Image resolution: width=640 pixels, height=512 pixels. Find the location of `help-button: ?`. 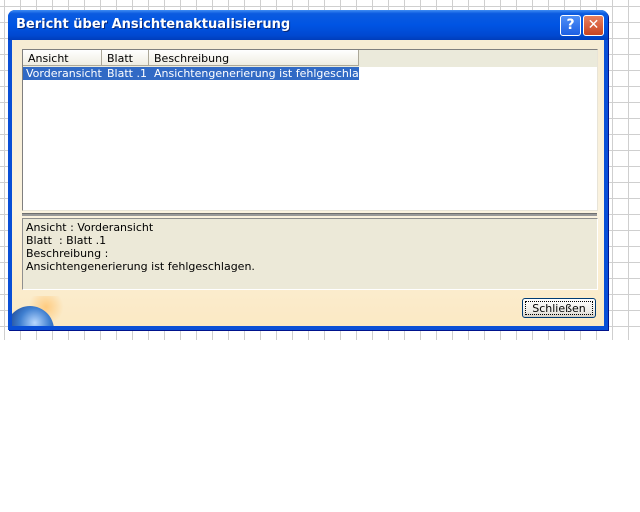

help-button: ? is located at coordinates (570, 25).